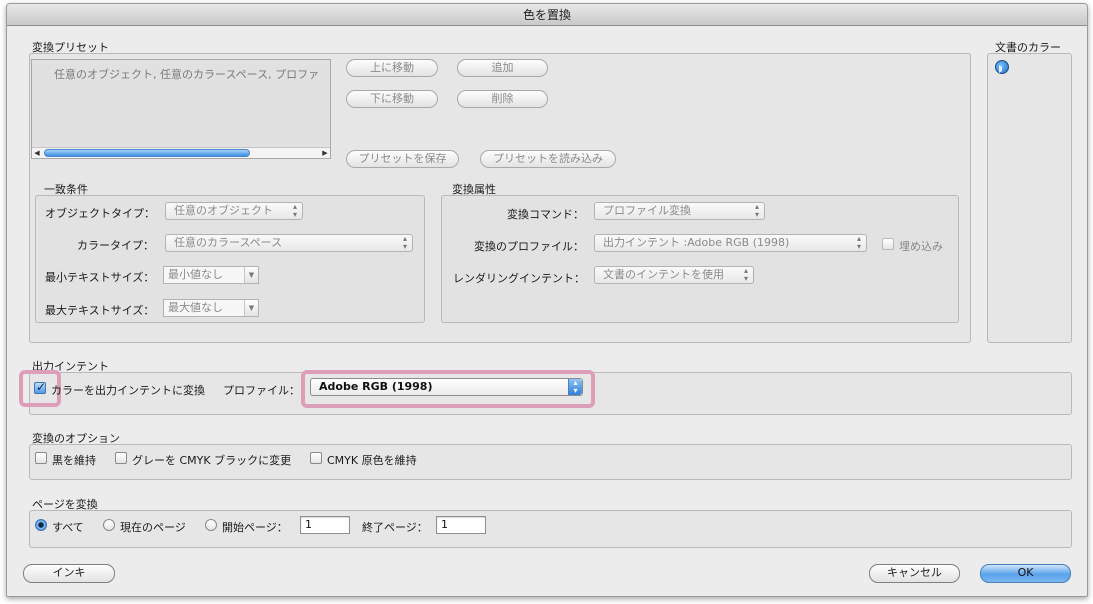 Image resolution: width=1093 pixels, height=604 pixels. I want to click on start-page-label: 開始ページ：, so click(255, 527).